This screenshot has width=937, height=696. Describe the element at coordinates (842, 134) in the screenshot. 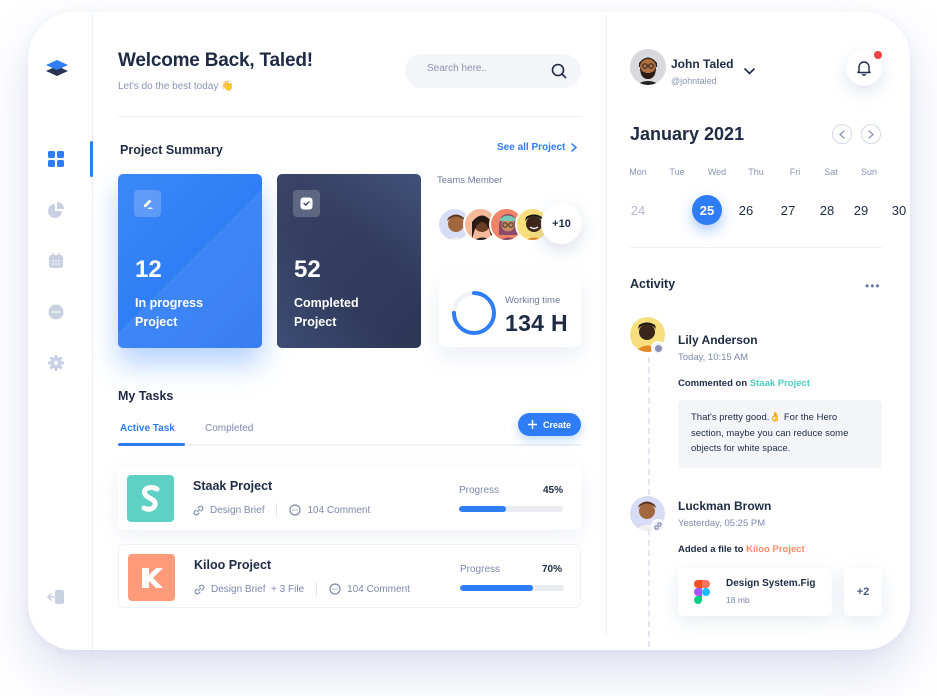

I see `calendar-prev-button` at that location.